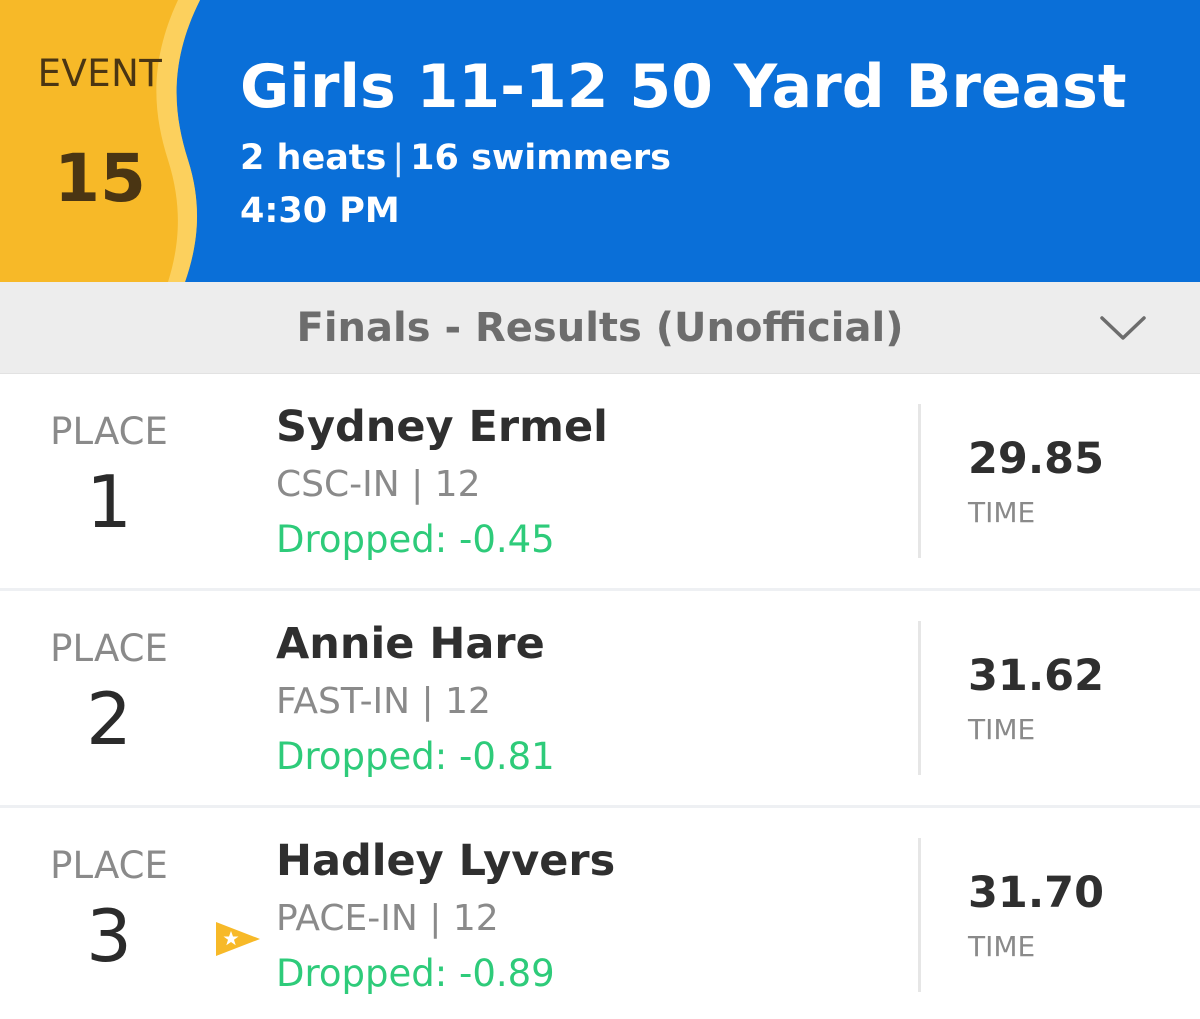  I want to click on star-flag-icon, so click(238, 939).